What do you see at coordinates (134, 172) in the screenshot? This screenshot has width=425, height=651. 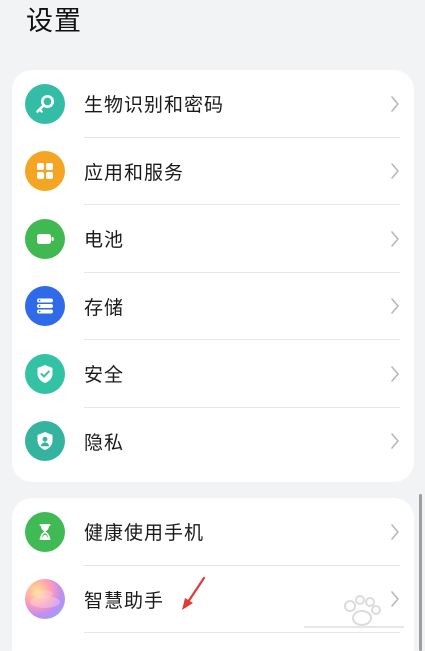 I see `settings-item-label: 应用和服务` at bounding box center [134, 172].